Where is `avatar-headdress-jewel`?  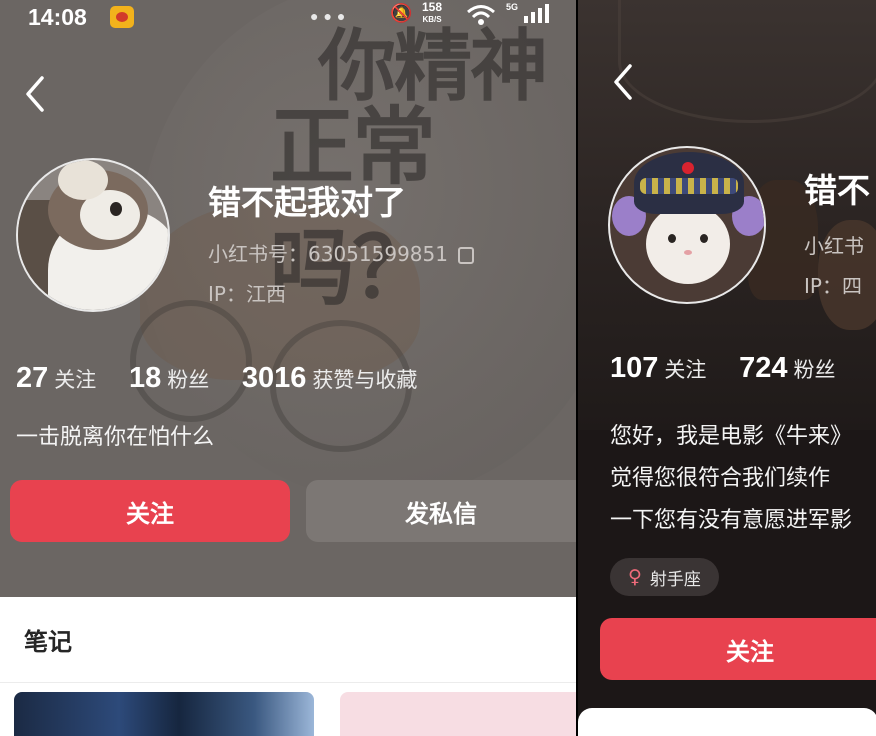 avatar-headdress-jewel is located at coordinates (688, 168).